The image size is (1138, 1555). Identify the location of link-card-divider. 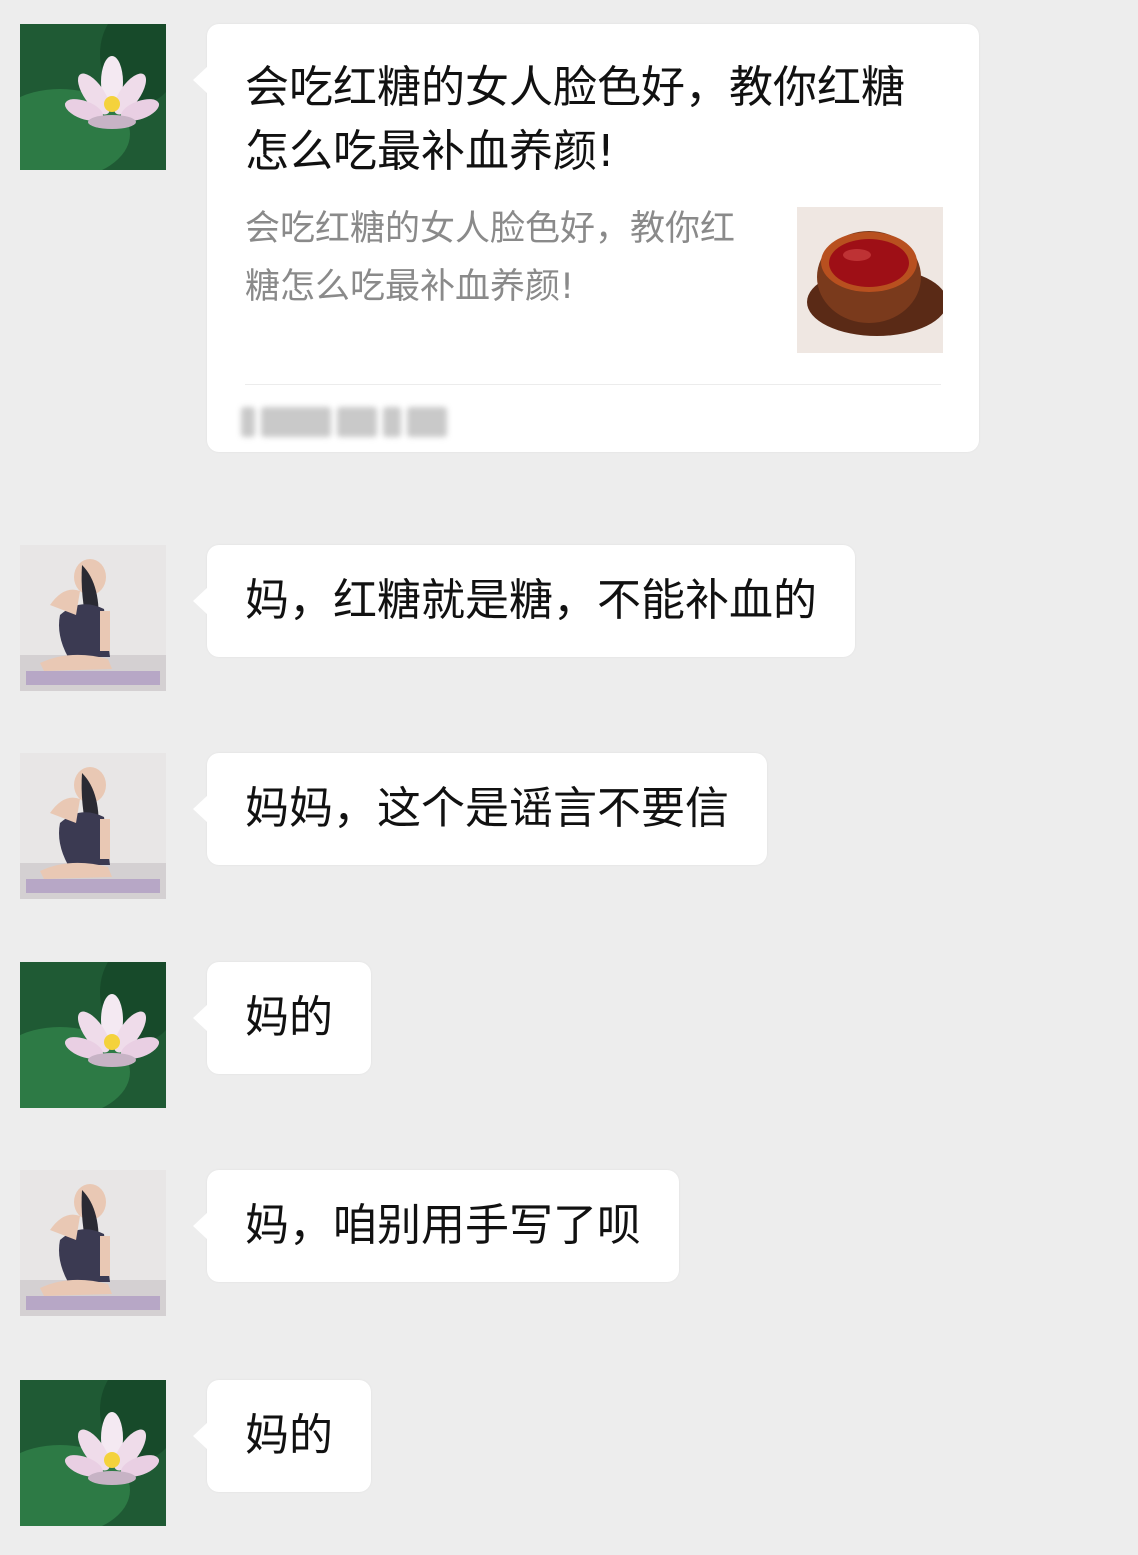
(593, 384).